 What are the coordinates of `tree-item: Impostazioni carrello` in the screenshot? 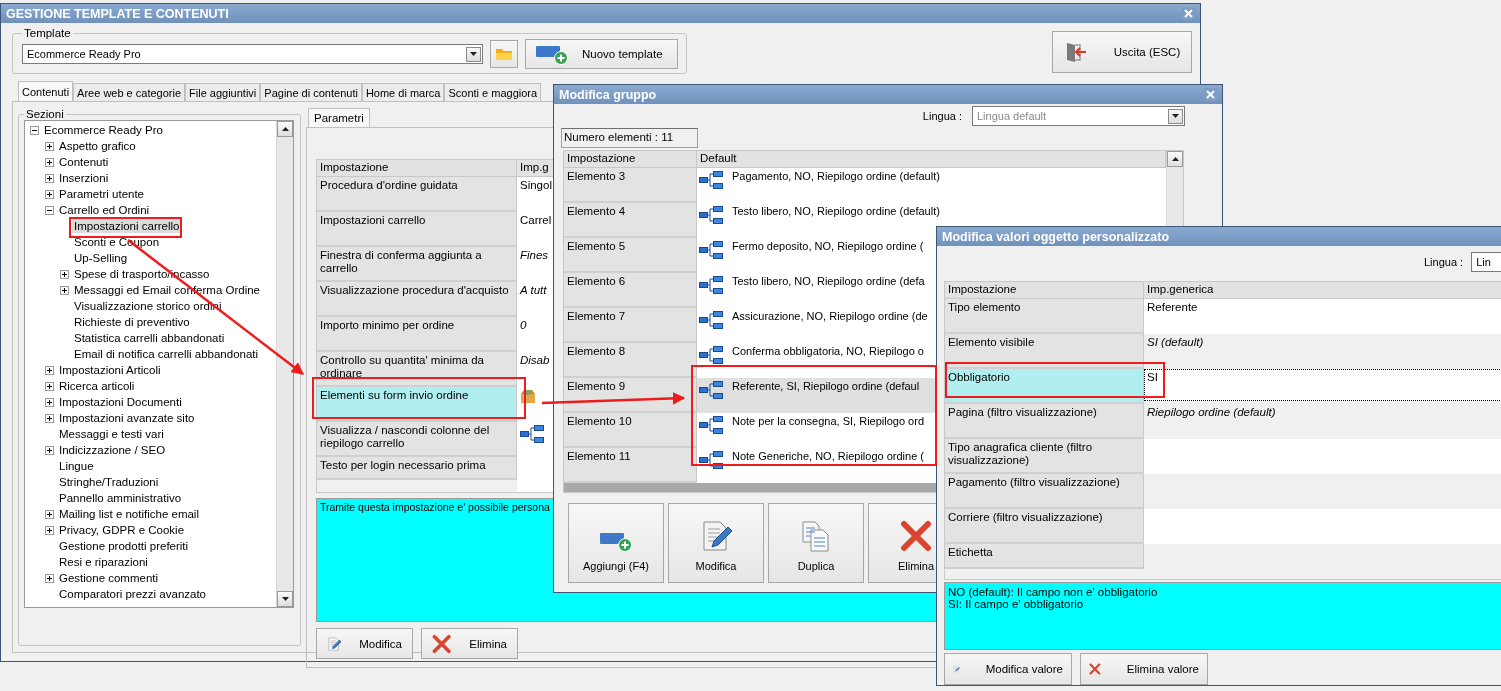 It's located at (127, 226).